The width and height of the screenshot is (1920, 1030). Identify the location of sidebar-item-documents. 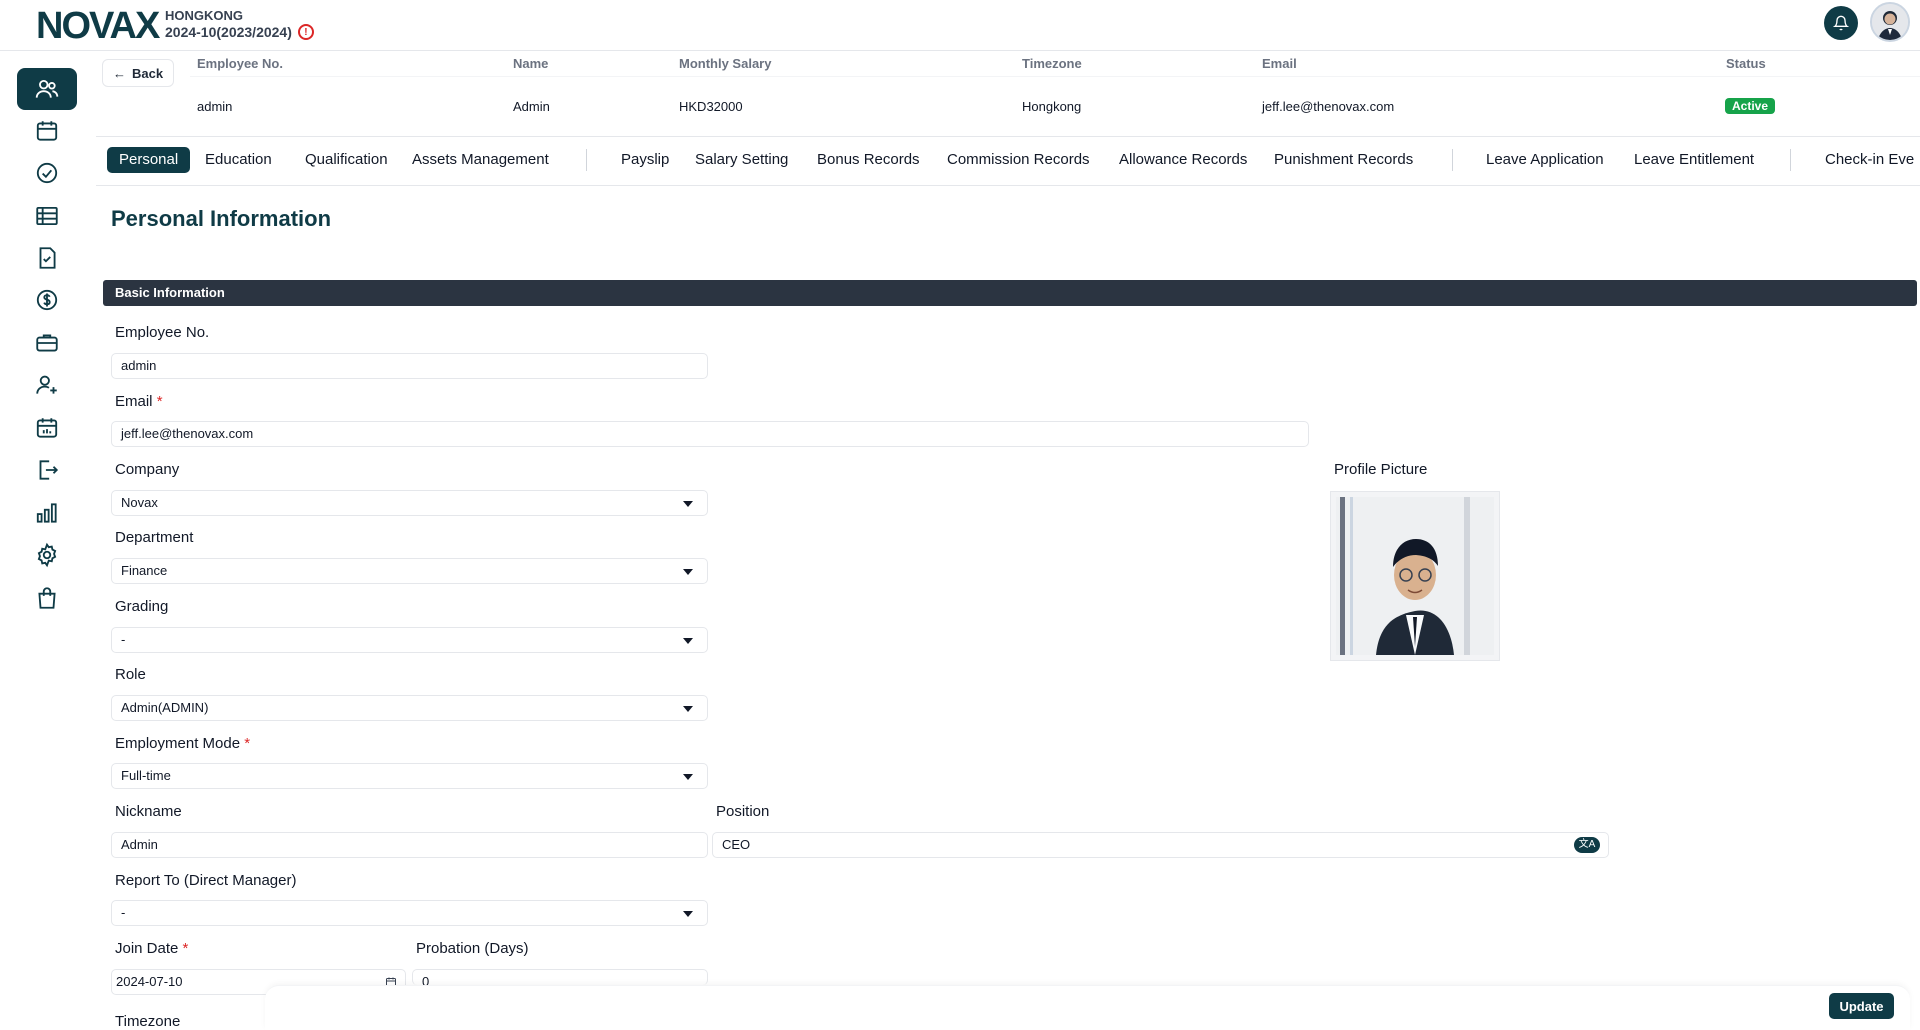
(47, 258).